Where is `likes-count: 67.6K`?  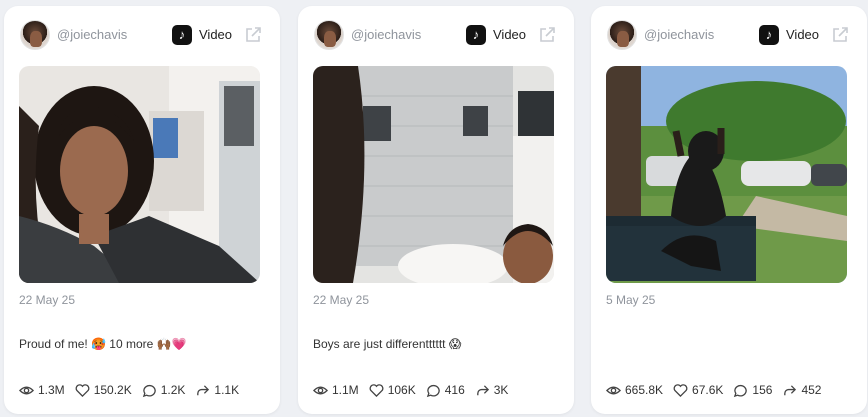
likes-count: 67.6K is located at coordinates (708, 390).